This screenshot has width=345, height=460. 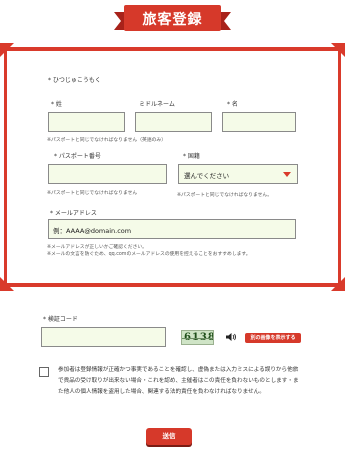 What do you see at coordinates (73, 213) in the screenshot?
I see `email-label: * メールアドレス` at bounding box center [73, 213].